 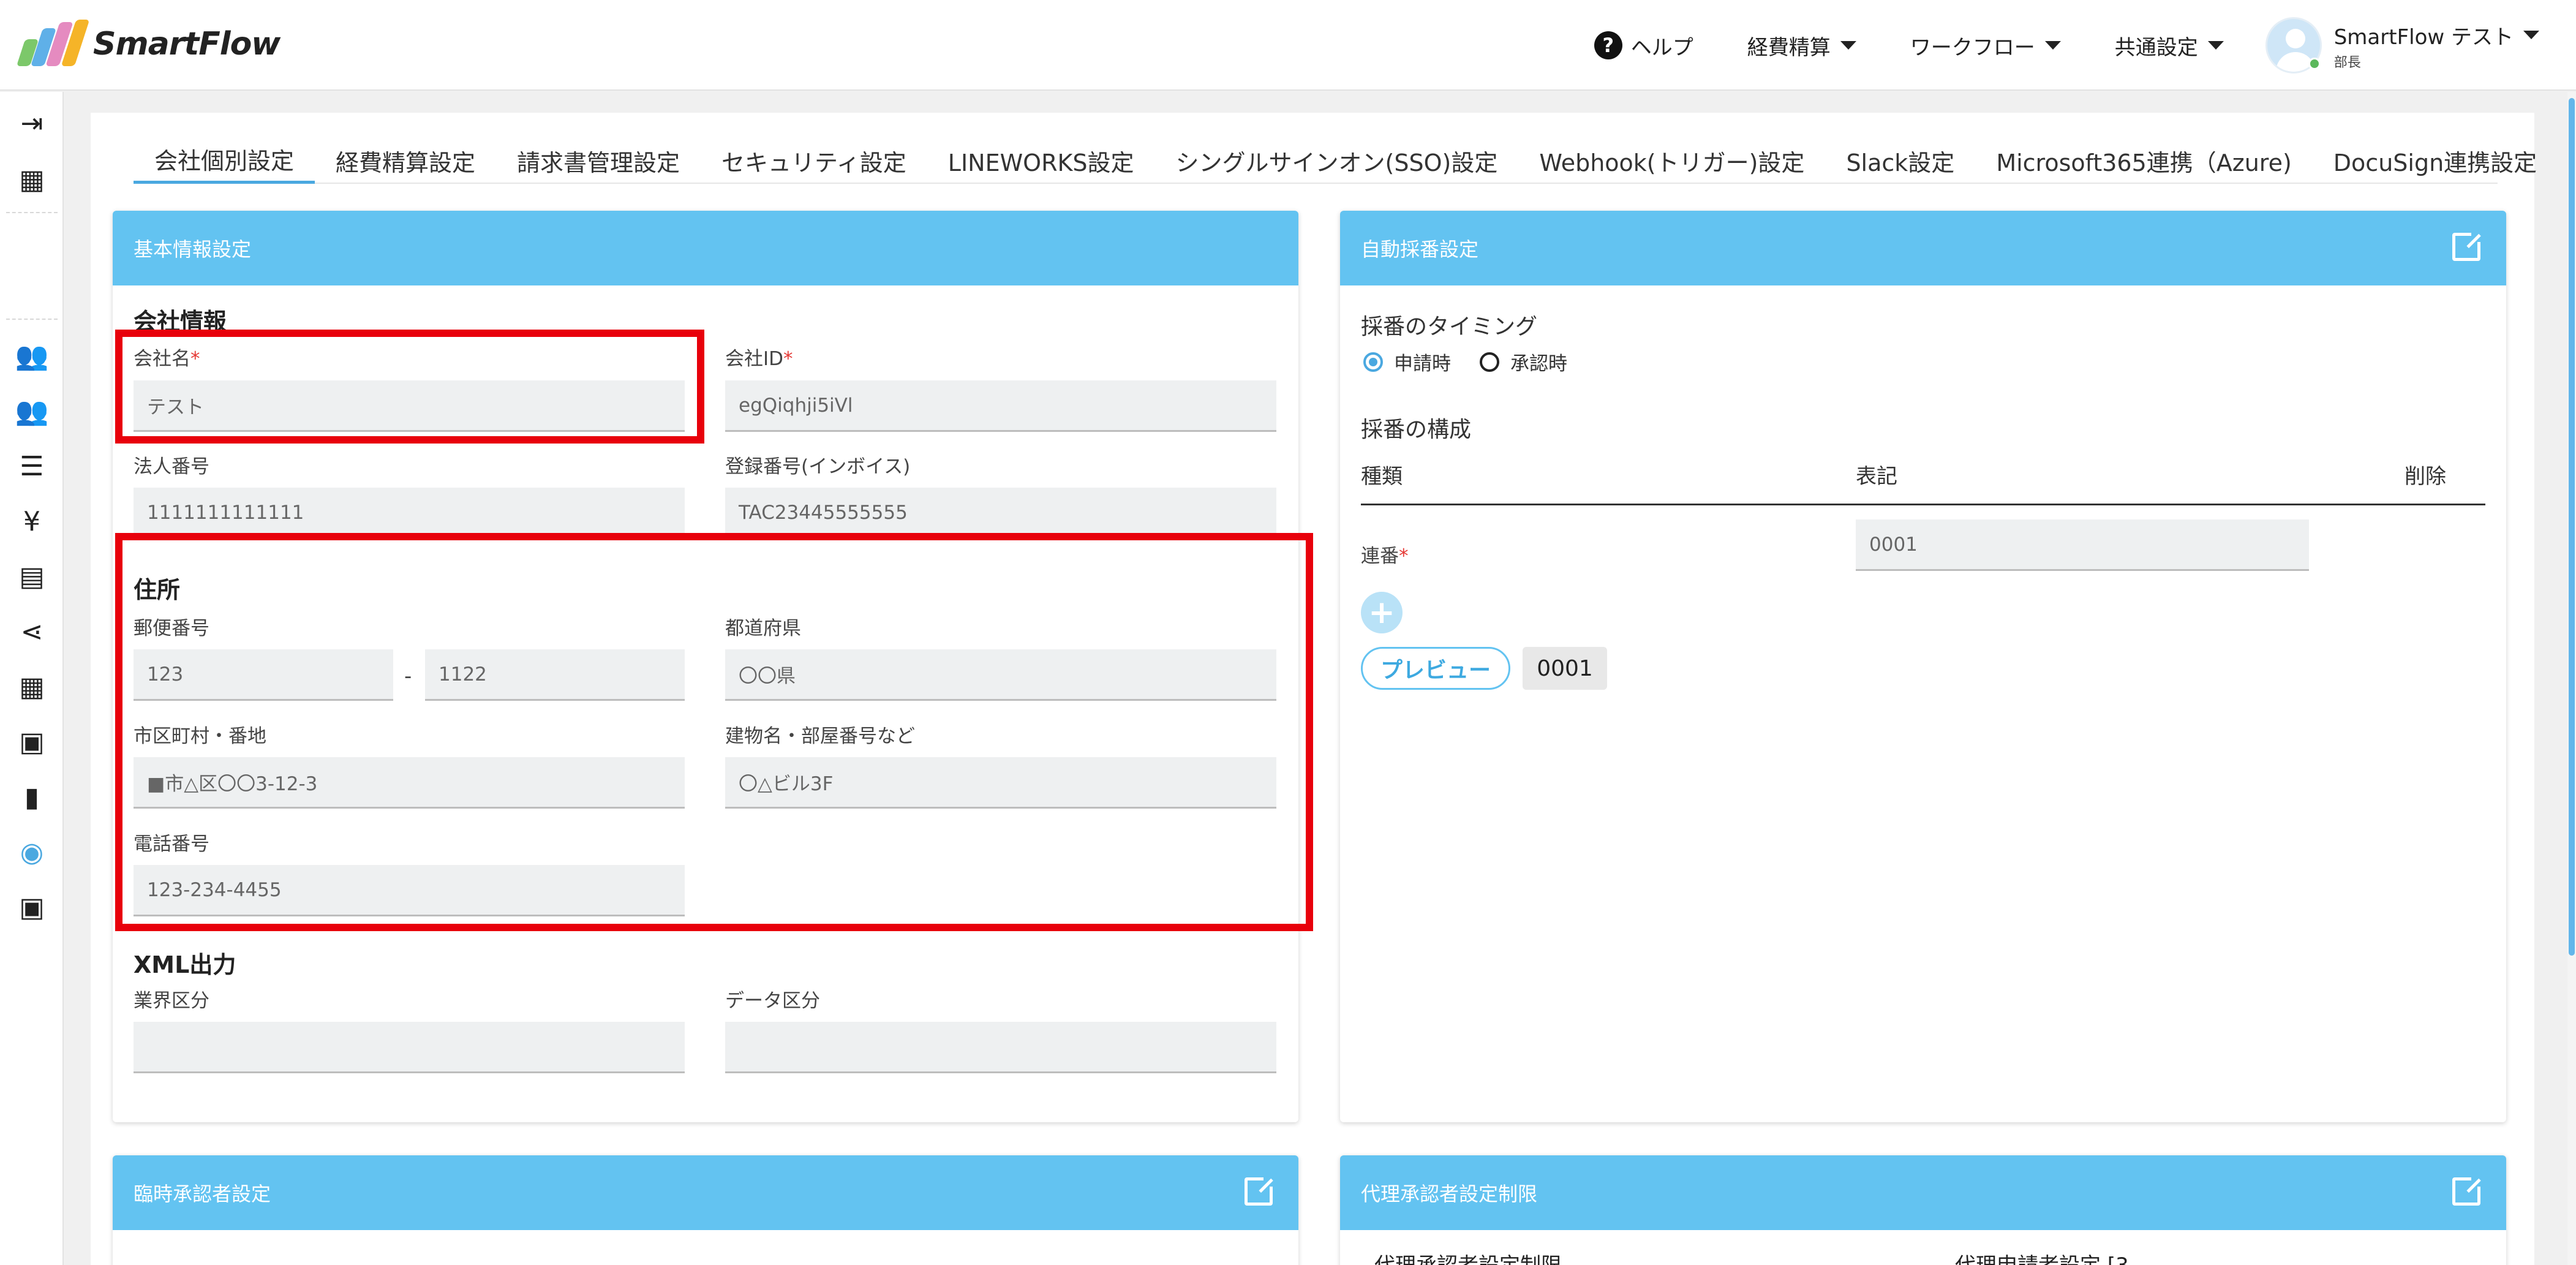 I want to click on help-link: ? ヘルプ, so click(x=1643, y=46).